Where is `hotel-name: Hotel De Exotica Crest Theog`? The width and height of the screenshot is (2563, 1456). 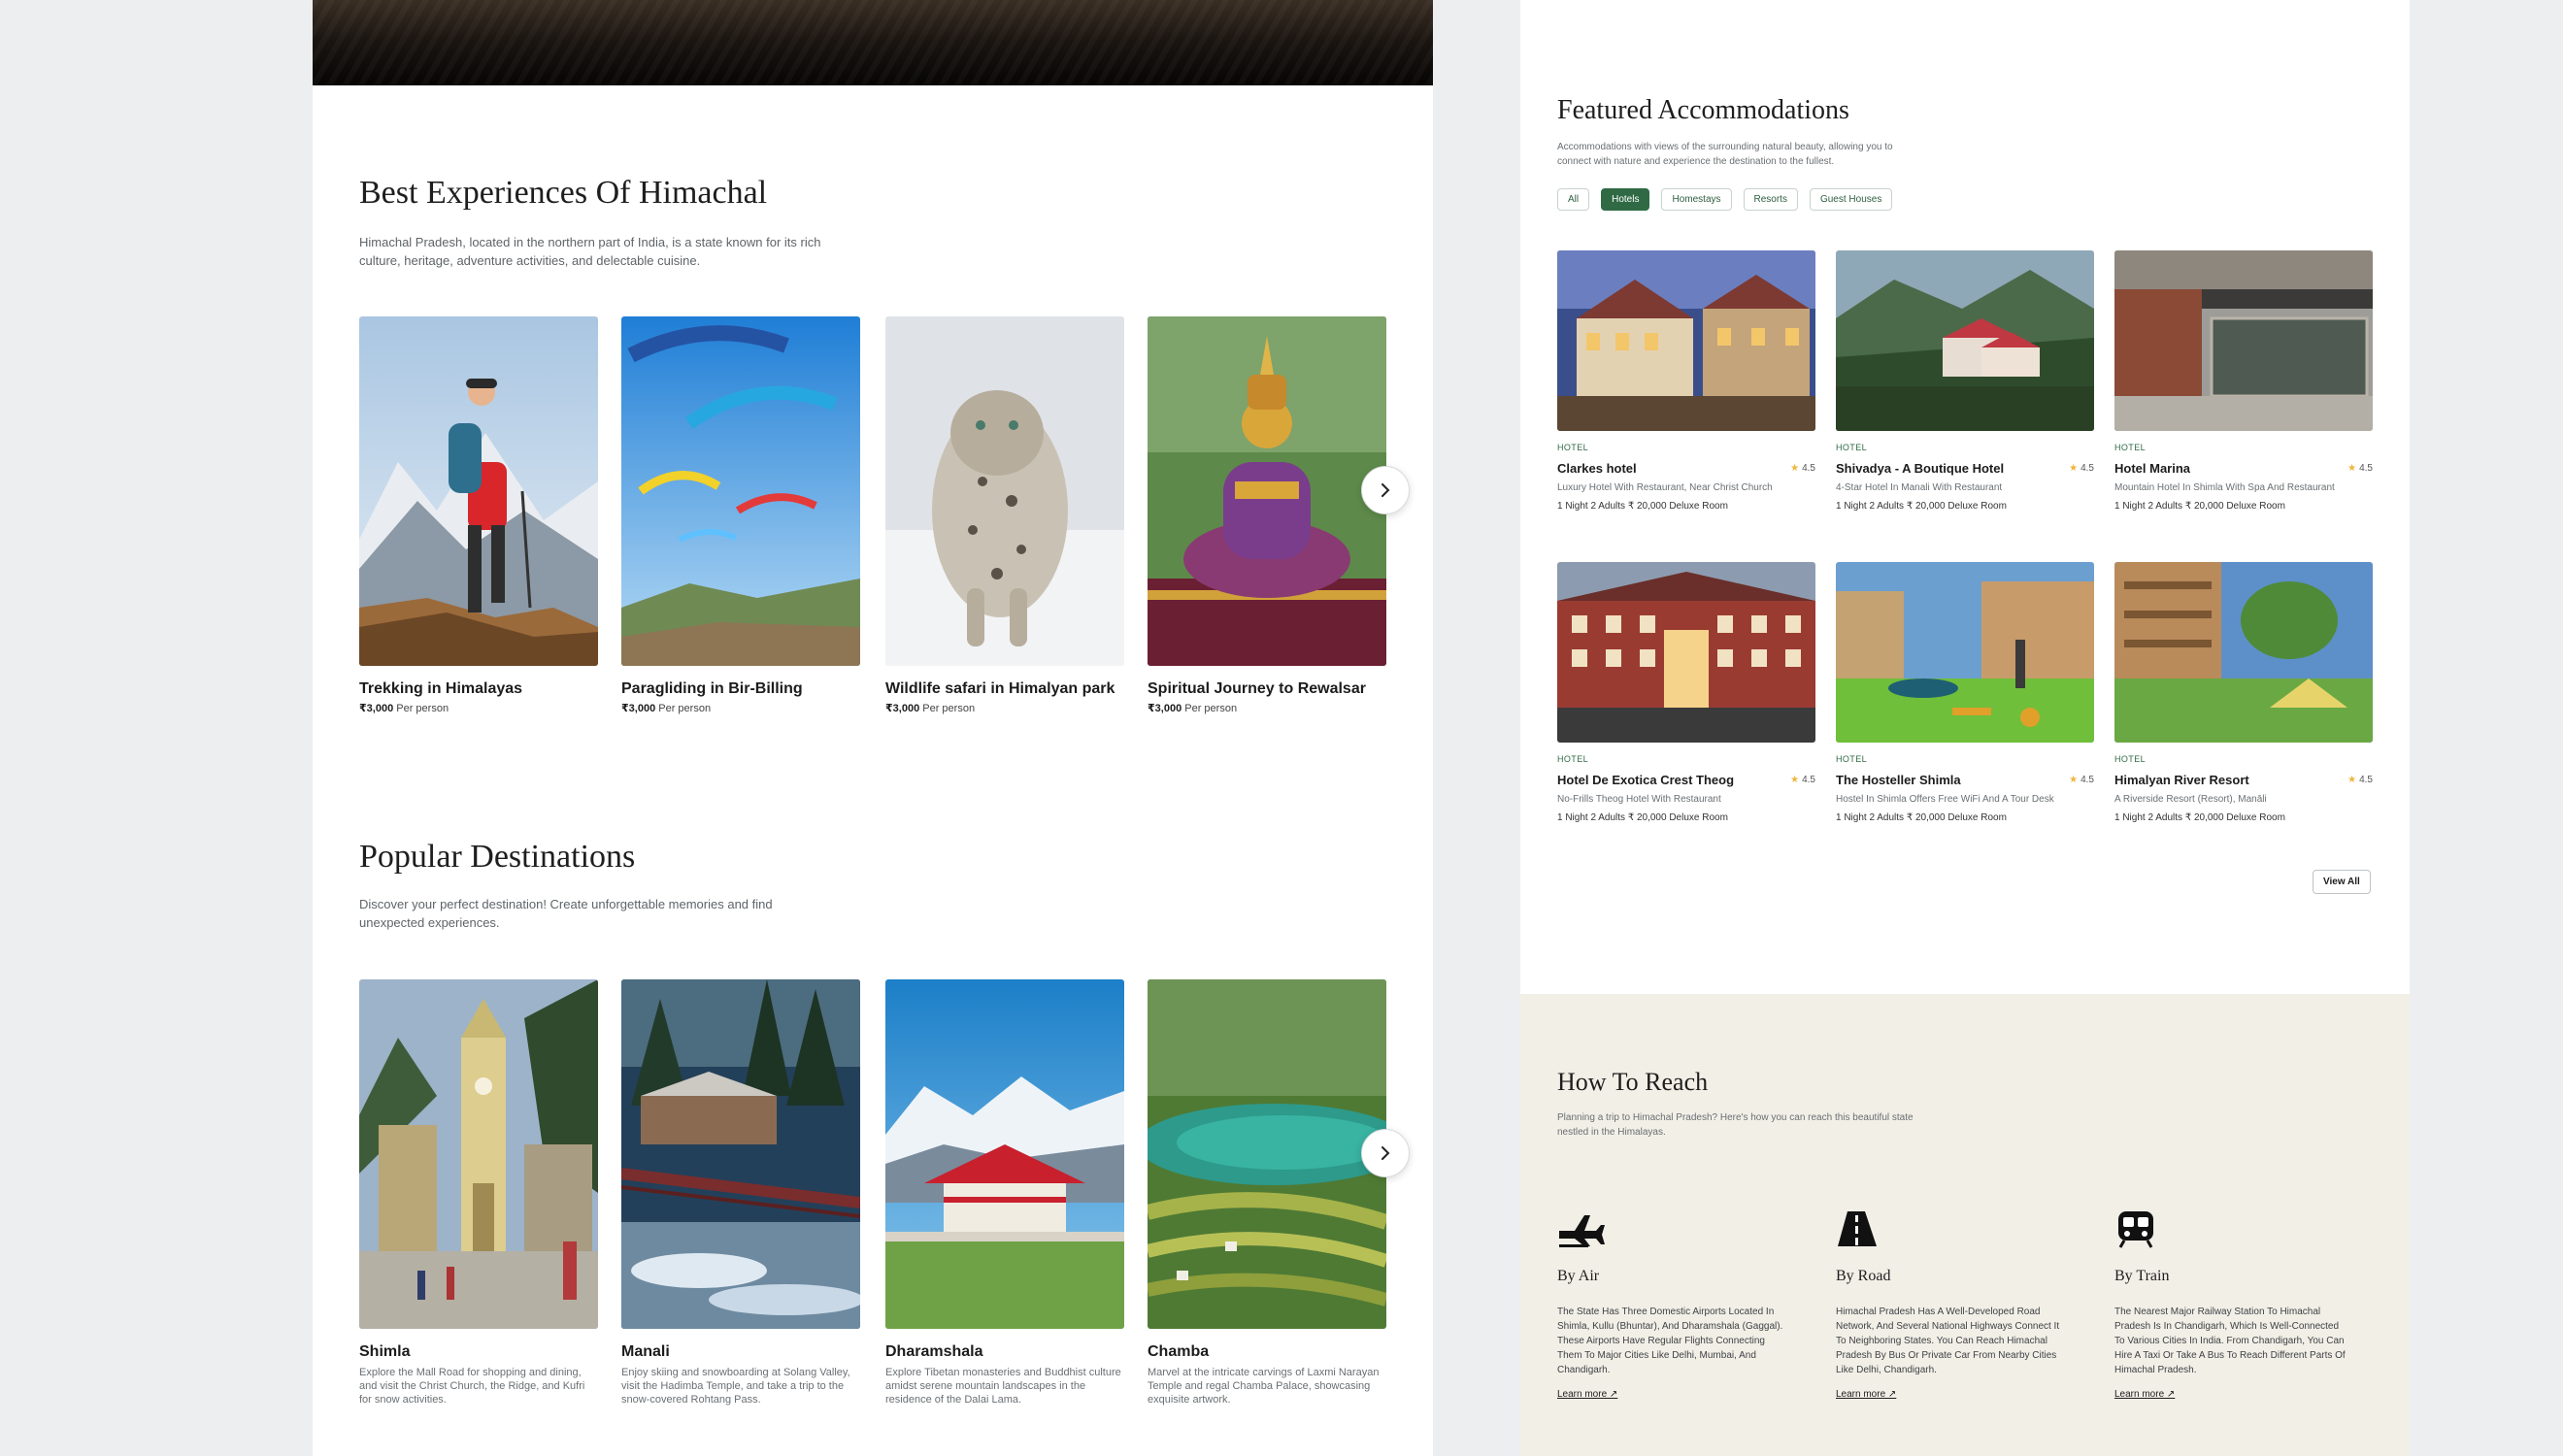 hotel-name: Hotel De Exotica Crest Theog is located at coordinates (1646, 780).